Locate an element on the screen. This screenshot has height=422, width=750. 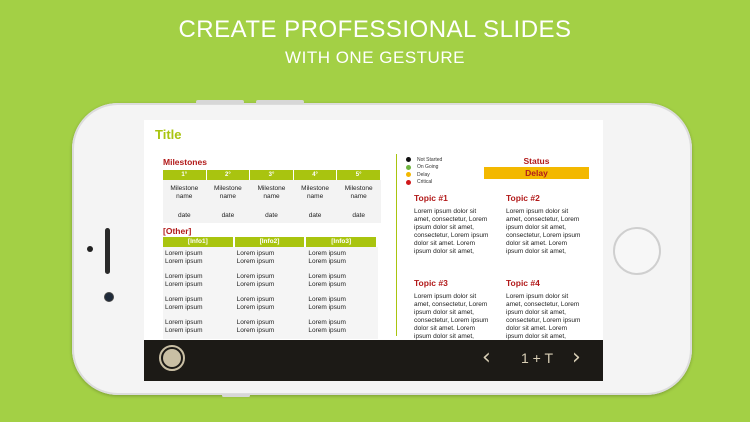
other-column-header: [Info1] is located at coordinates (198, 242).